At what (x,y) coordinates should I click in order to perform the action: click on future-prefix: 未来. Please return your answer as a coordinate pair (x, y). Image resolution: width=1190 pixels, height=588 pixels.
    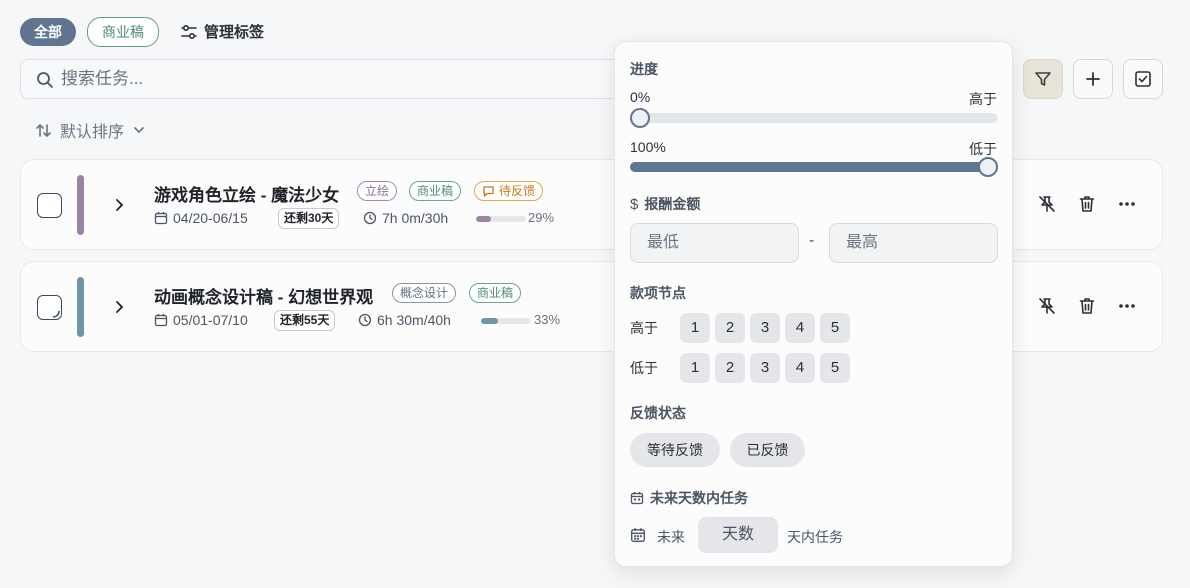
    Looking at the image, I should click on (671, 537).